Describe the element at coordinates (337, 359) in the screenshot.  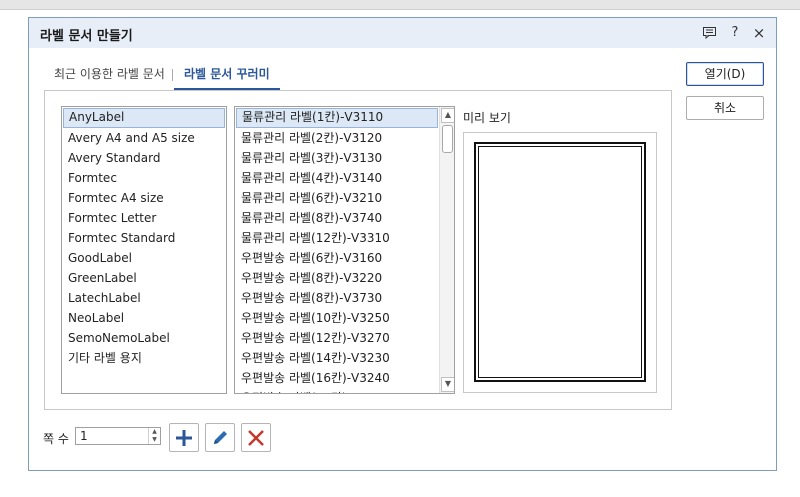
I see `label-list-item: 우편발송 라벨(14칸)-V3230` at that location.